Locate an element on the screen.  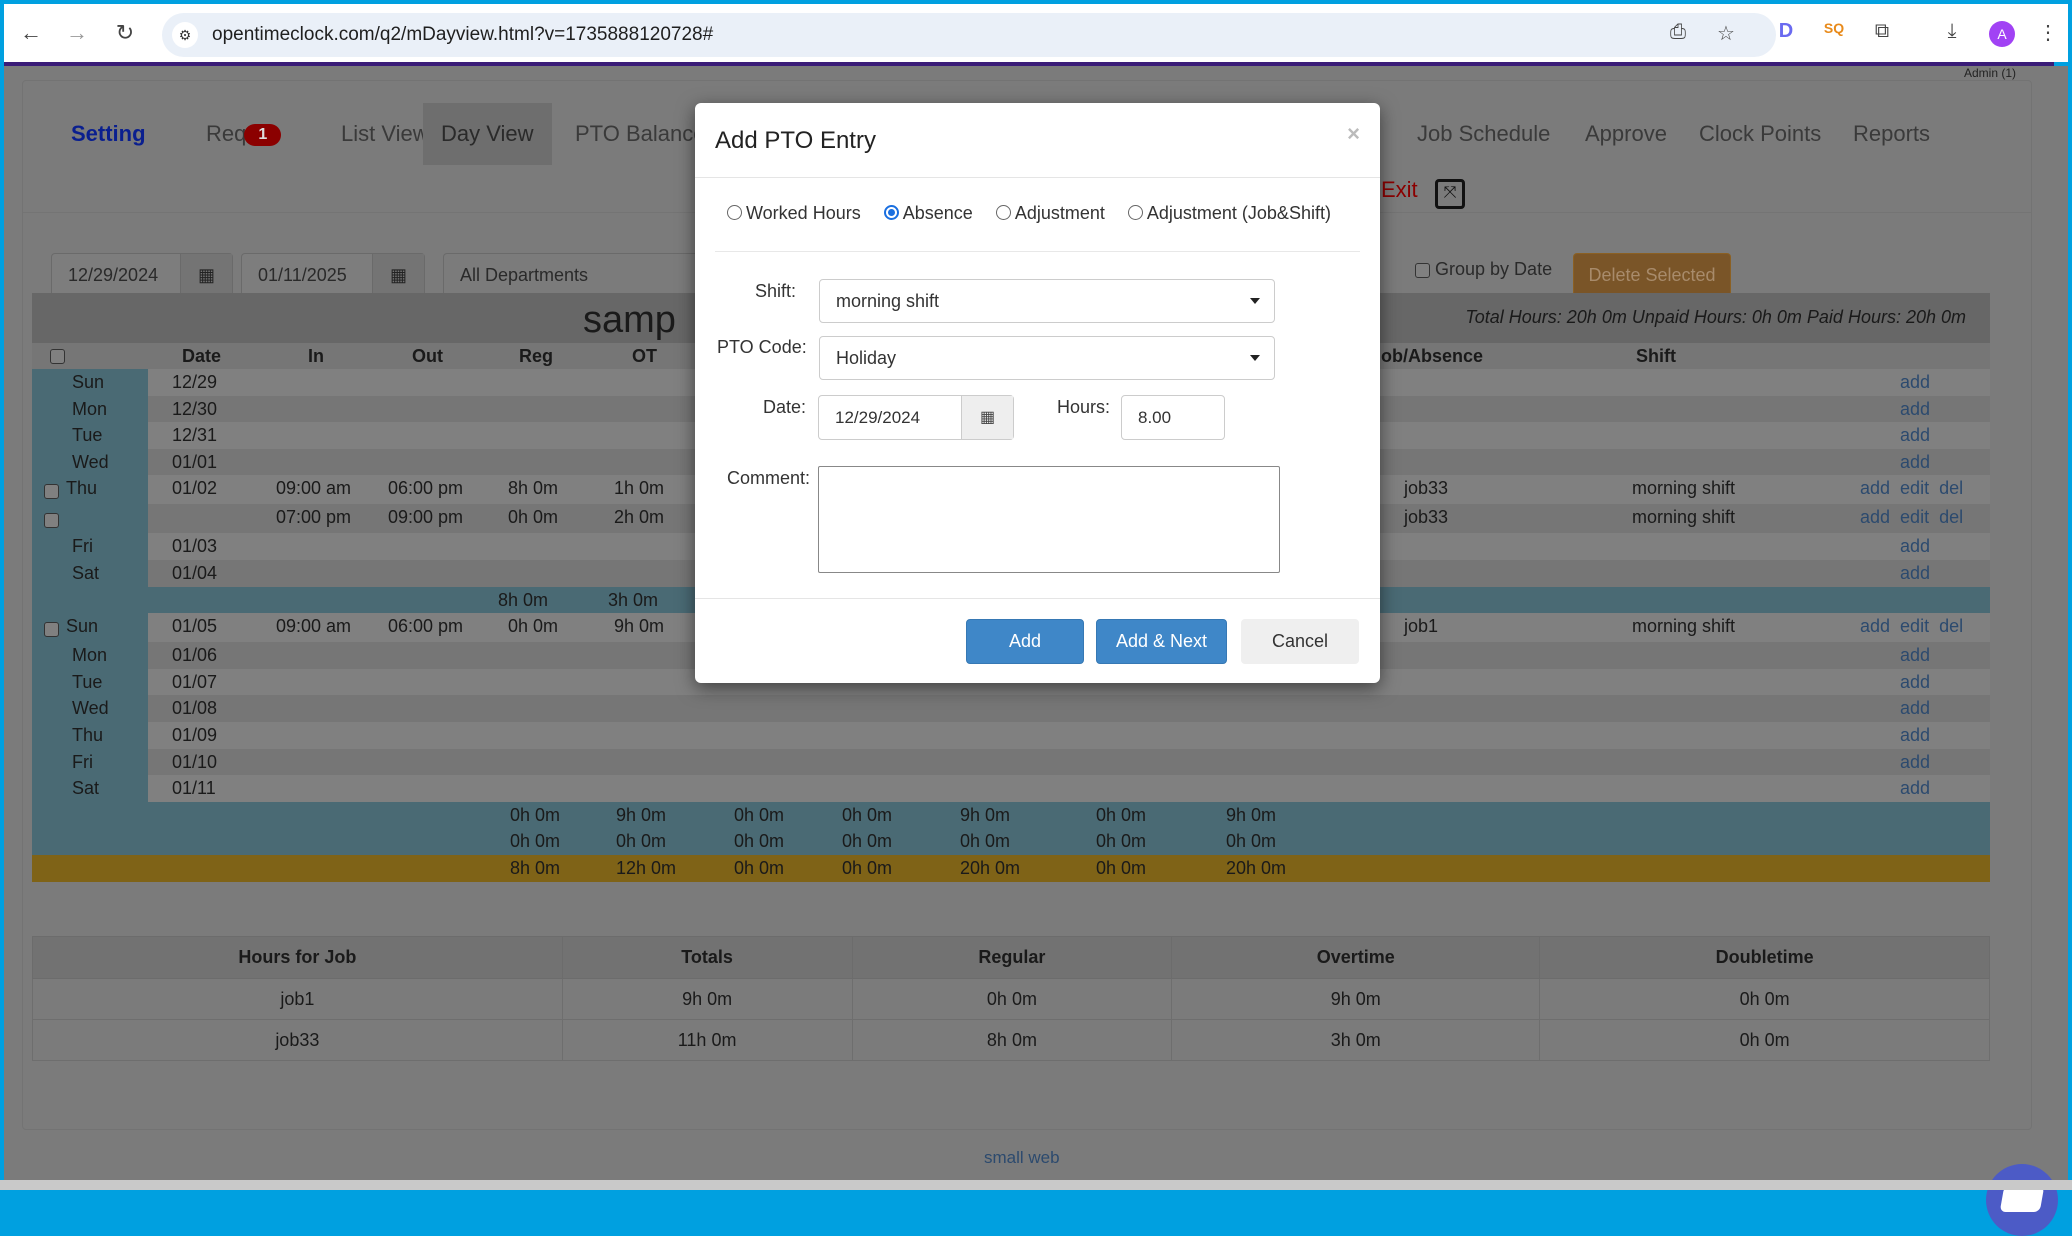
cell-day: Fri is located at coordinates (82, 761).